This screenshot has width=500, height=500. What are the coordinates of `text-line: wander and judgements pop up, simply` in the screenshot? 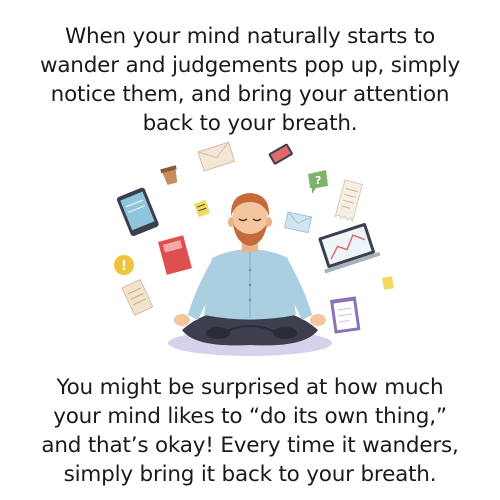 It's located at (250, 65).